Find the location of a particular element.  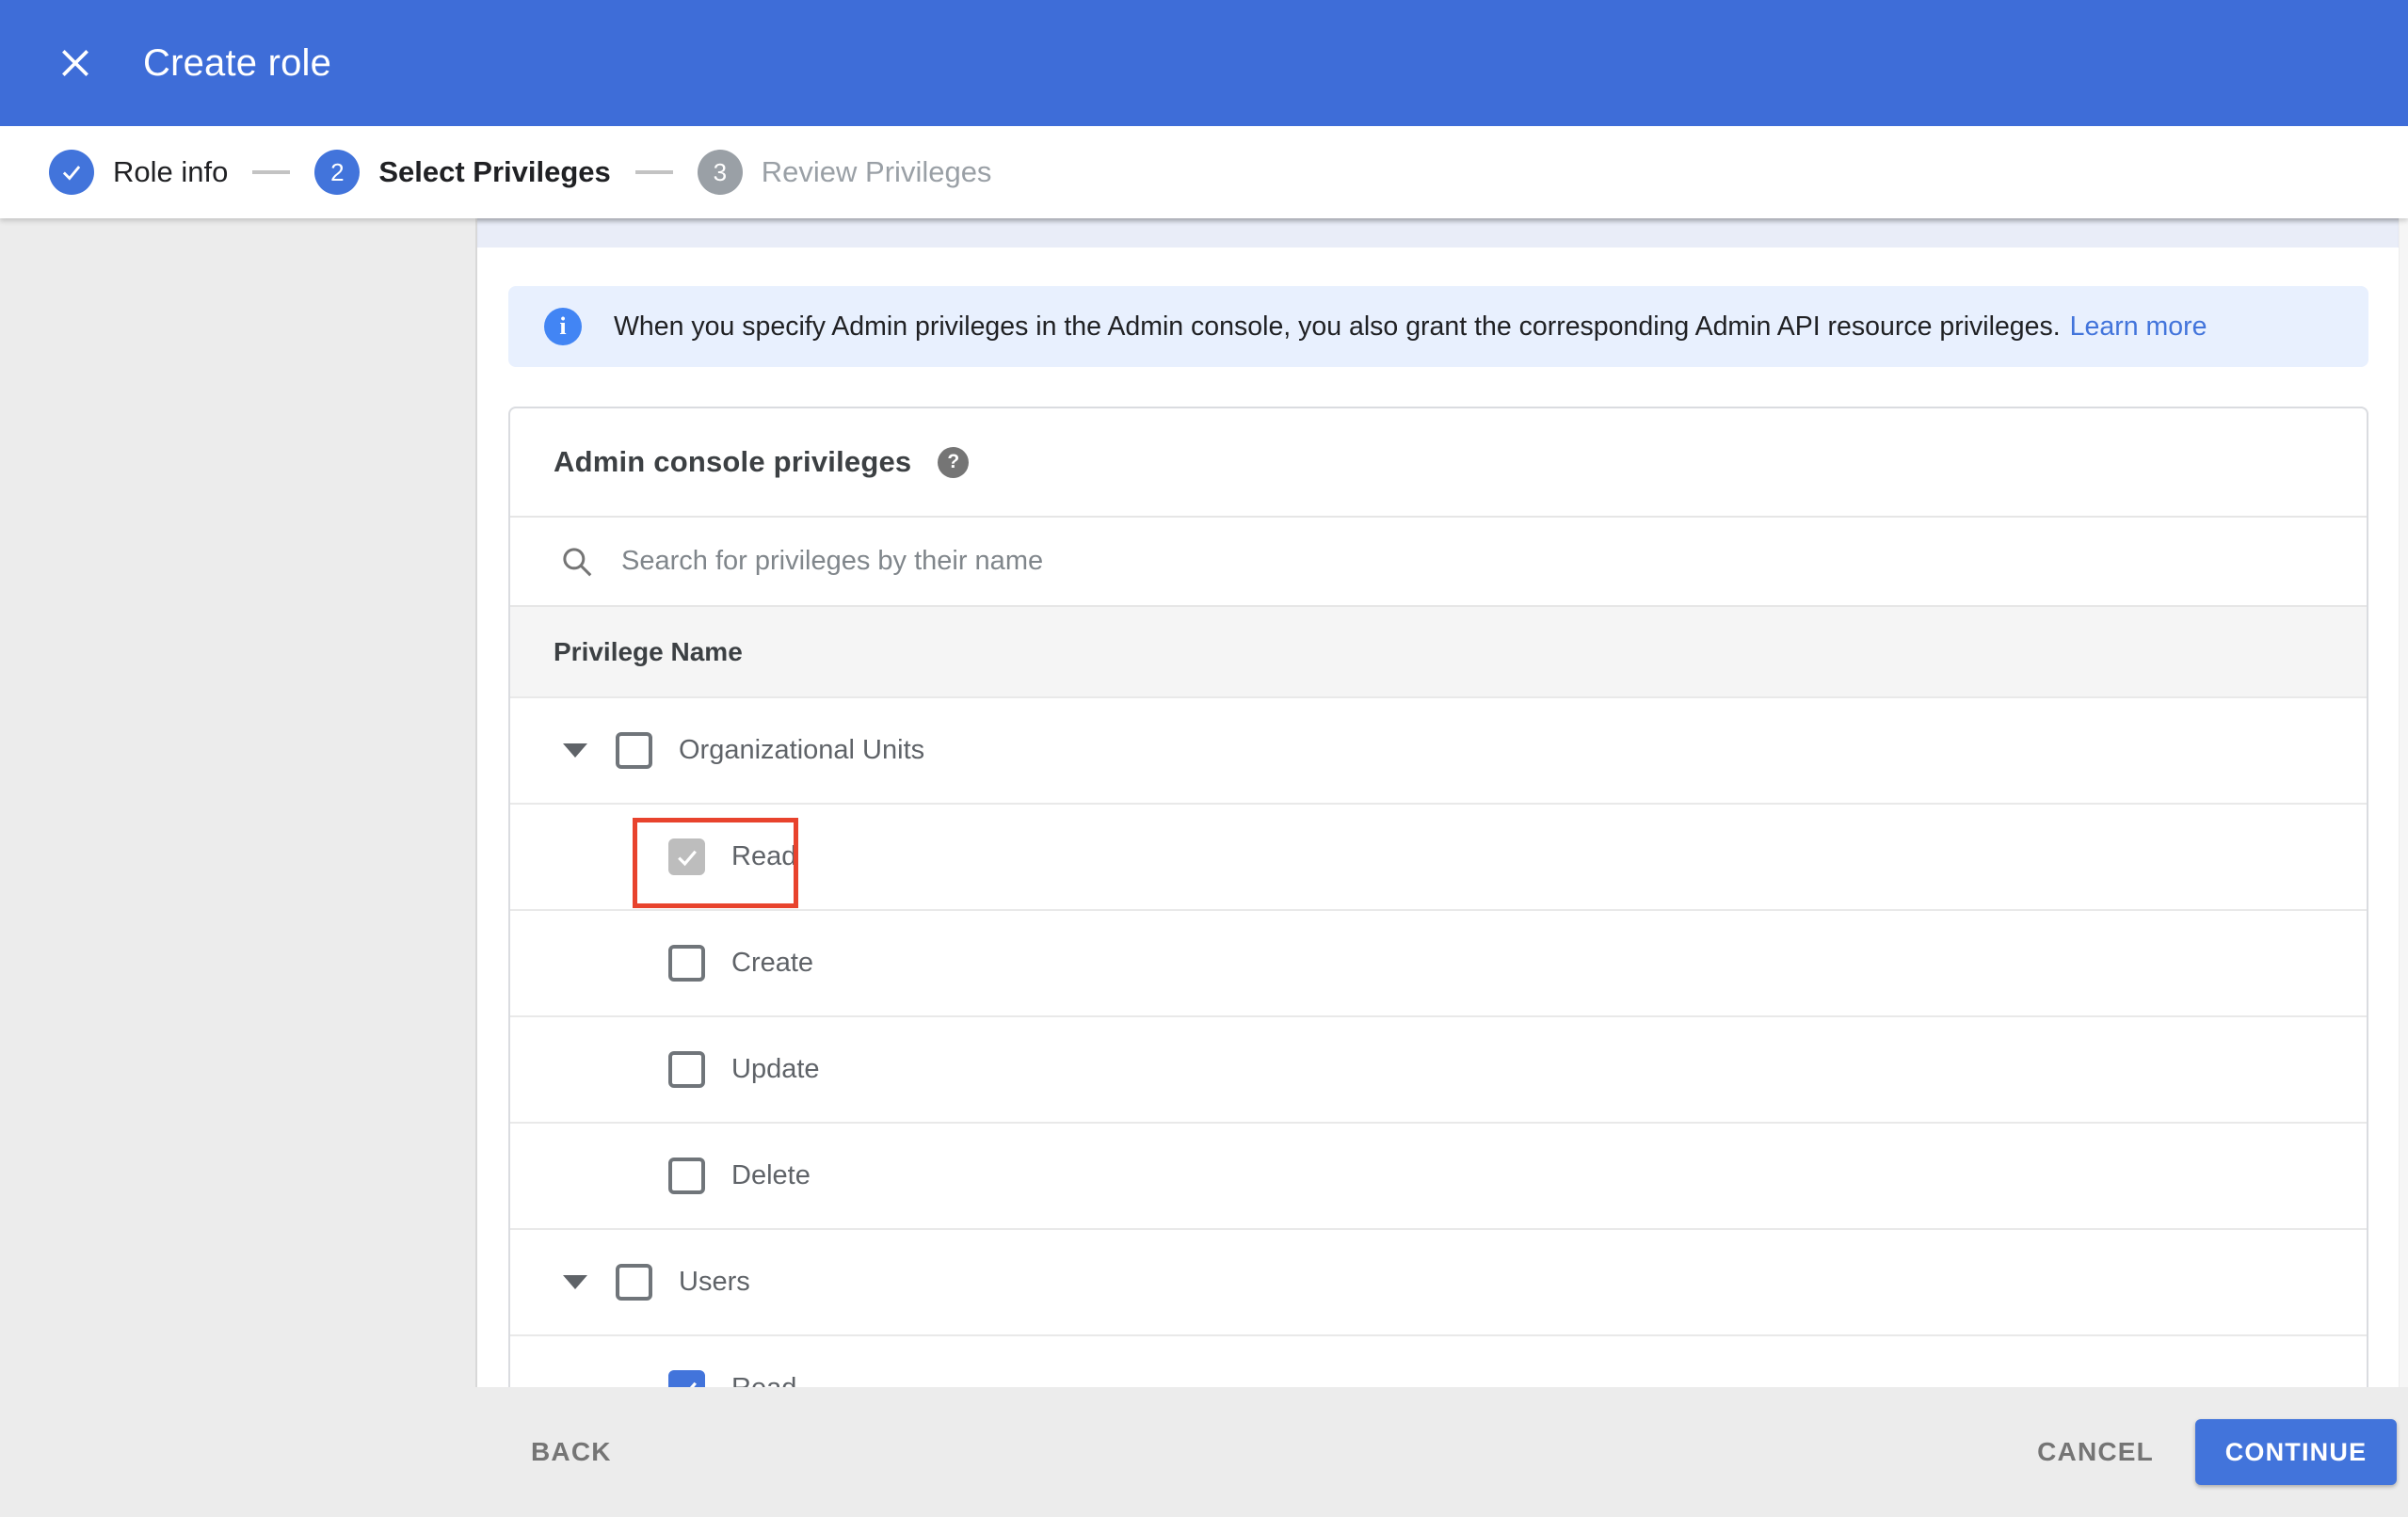

help-icon: ? is located at coordinates (954, 462).